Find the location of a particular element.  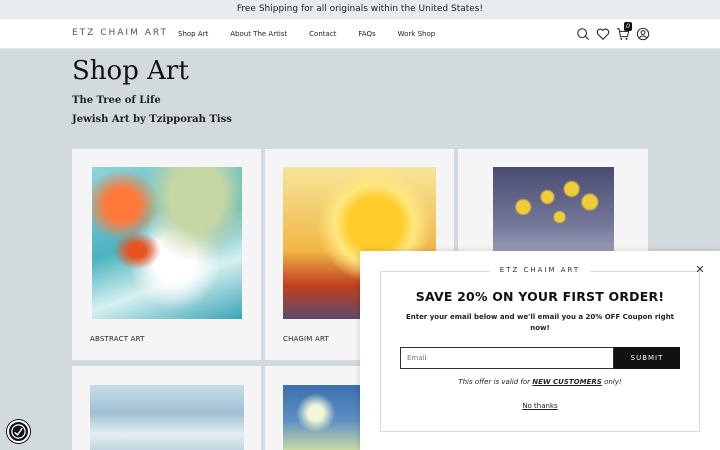

account-icon is located at coordinates (643, 33).